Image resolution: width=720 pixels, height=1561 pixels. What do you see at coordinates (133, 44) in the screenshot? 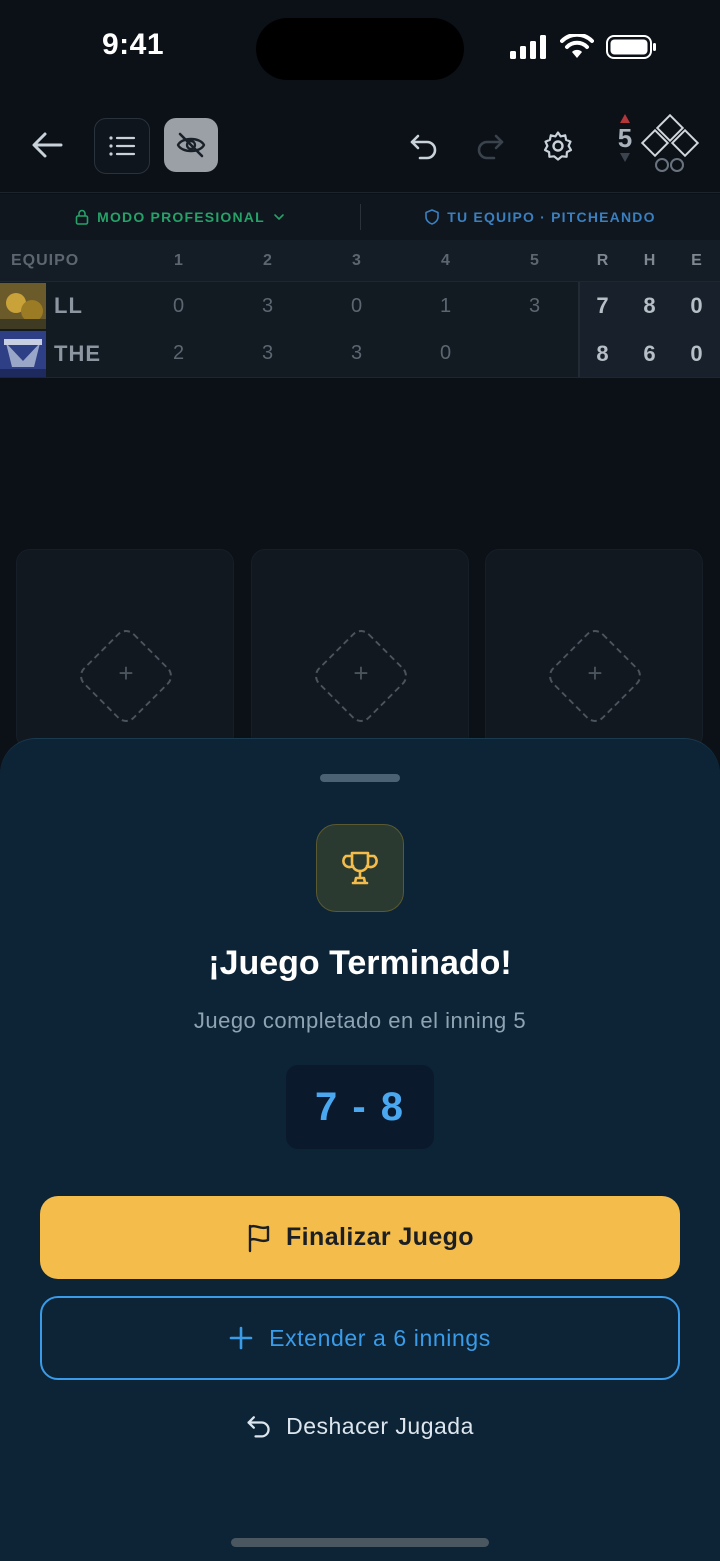
I see `status-time: 9:41` at bounding box center [133, 44].